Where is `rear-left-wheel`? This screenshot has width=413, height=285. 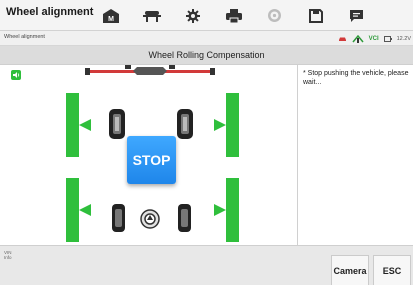 rear-left-wheel is located at coordinates (118, 218).